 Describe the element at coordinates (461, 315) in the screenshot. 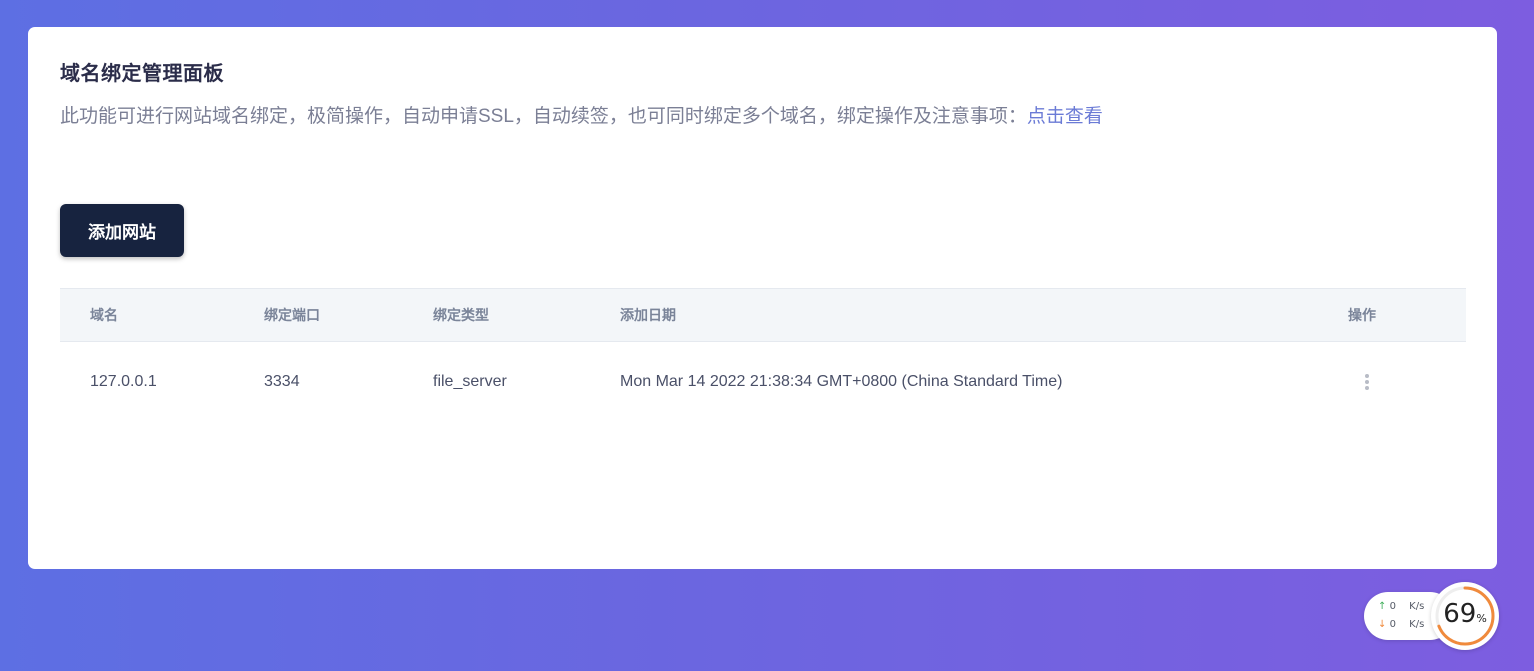

I see `header-type: 绑定类型` at that location.